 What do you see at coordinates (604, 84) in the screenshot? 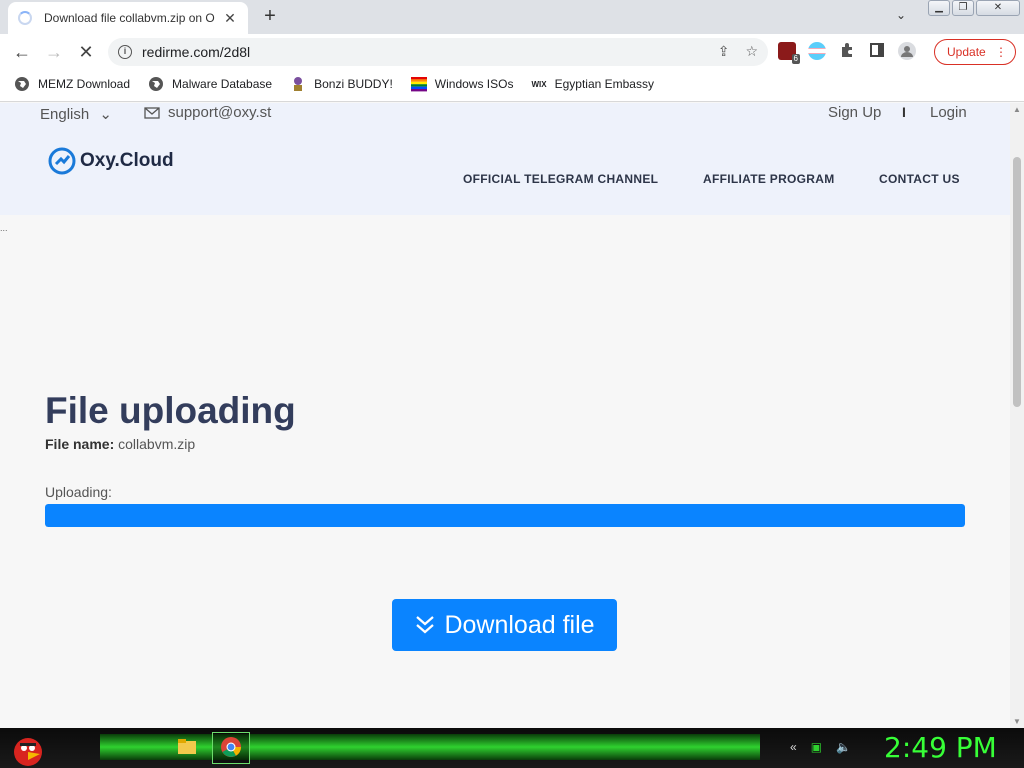
I see `bookmark-label: Egyptian Embassy` at bounding box center [604, 84].